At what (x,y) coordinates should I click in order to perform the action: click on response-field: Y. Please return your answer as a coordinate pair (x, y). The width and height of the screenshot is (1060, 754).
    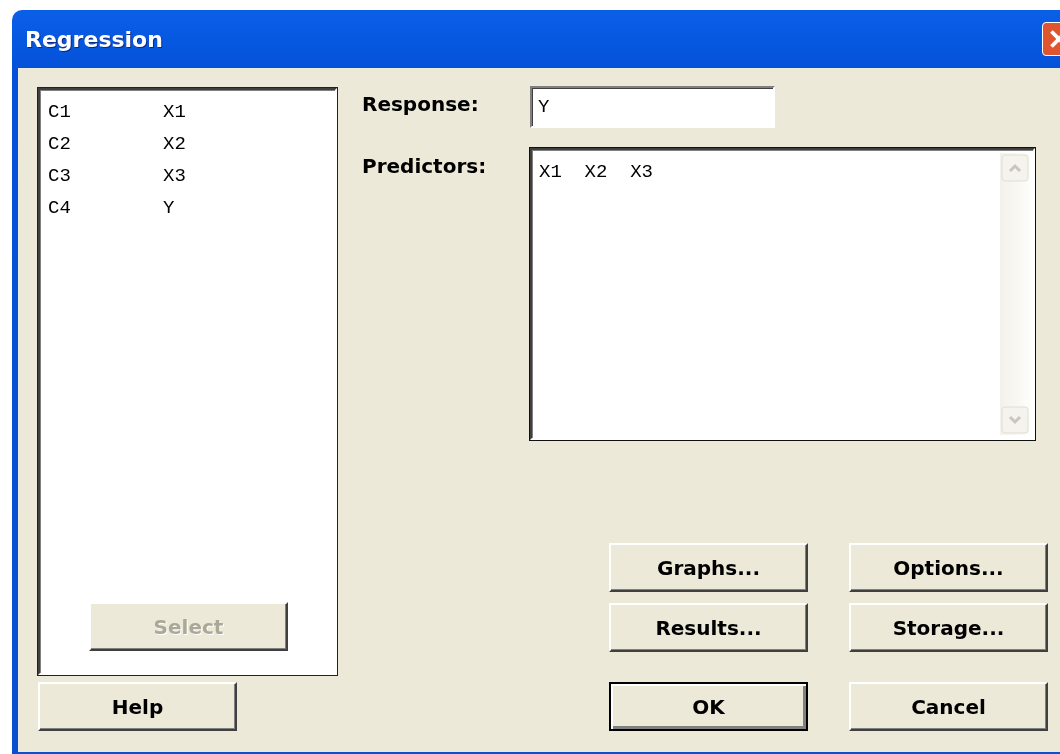
    Looking at the image, I should click on (652, 107).